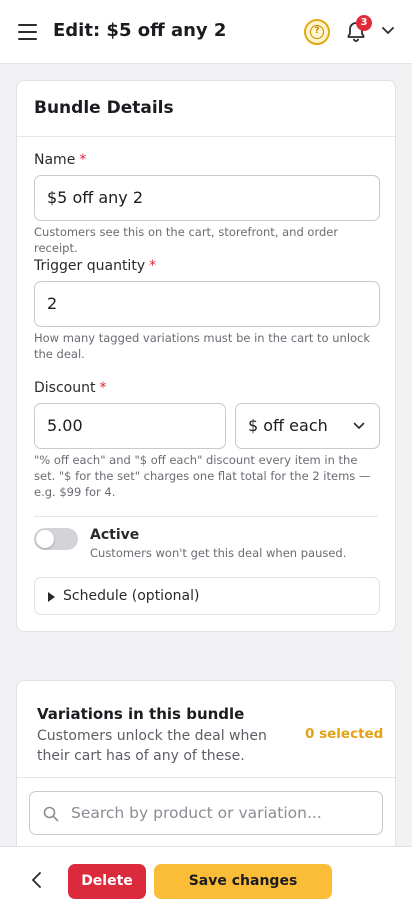  What do you see at coordinates (344, 734) in the screenshot?
I see `selected-count: 0 selected` at bounding box center [344, 734].